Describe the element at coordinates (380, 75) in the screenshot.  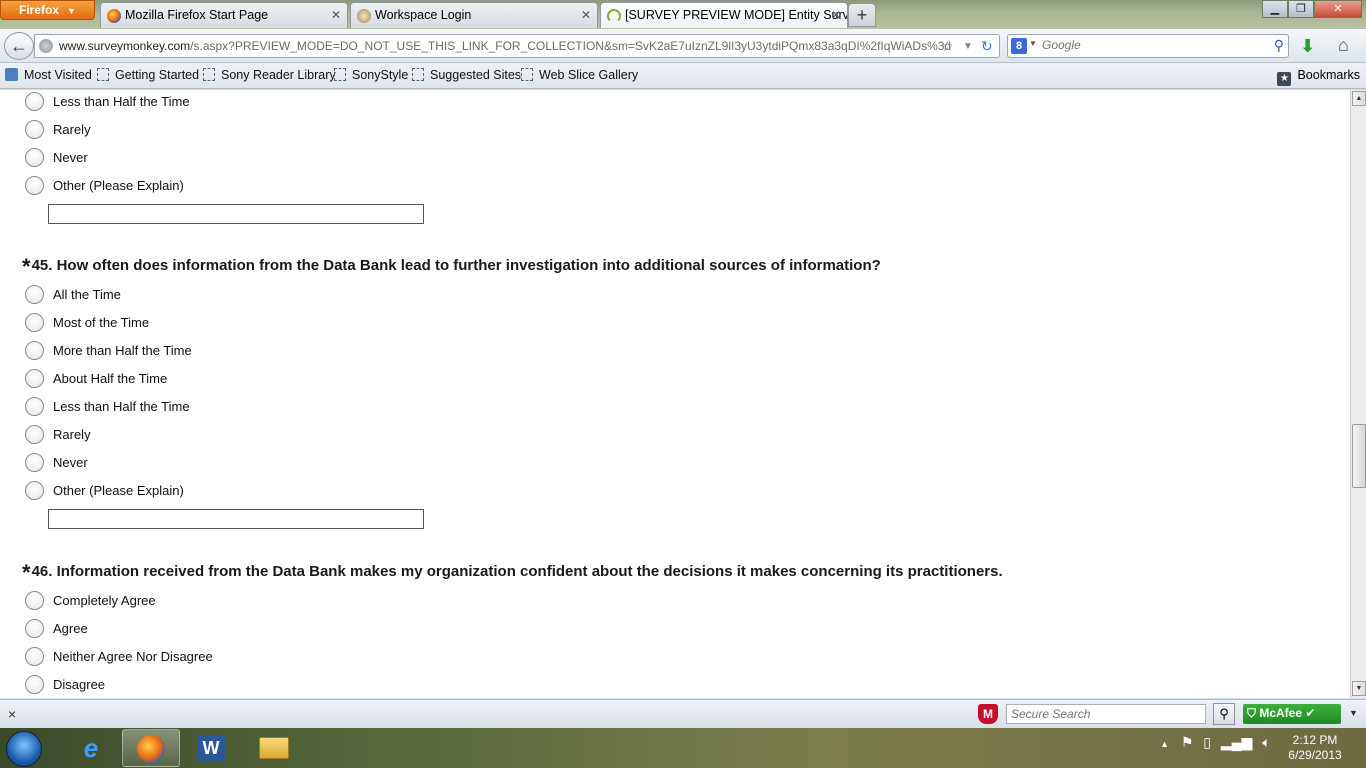
I see `bookmark-label: SonyStyle` at that location.